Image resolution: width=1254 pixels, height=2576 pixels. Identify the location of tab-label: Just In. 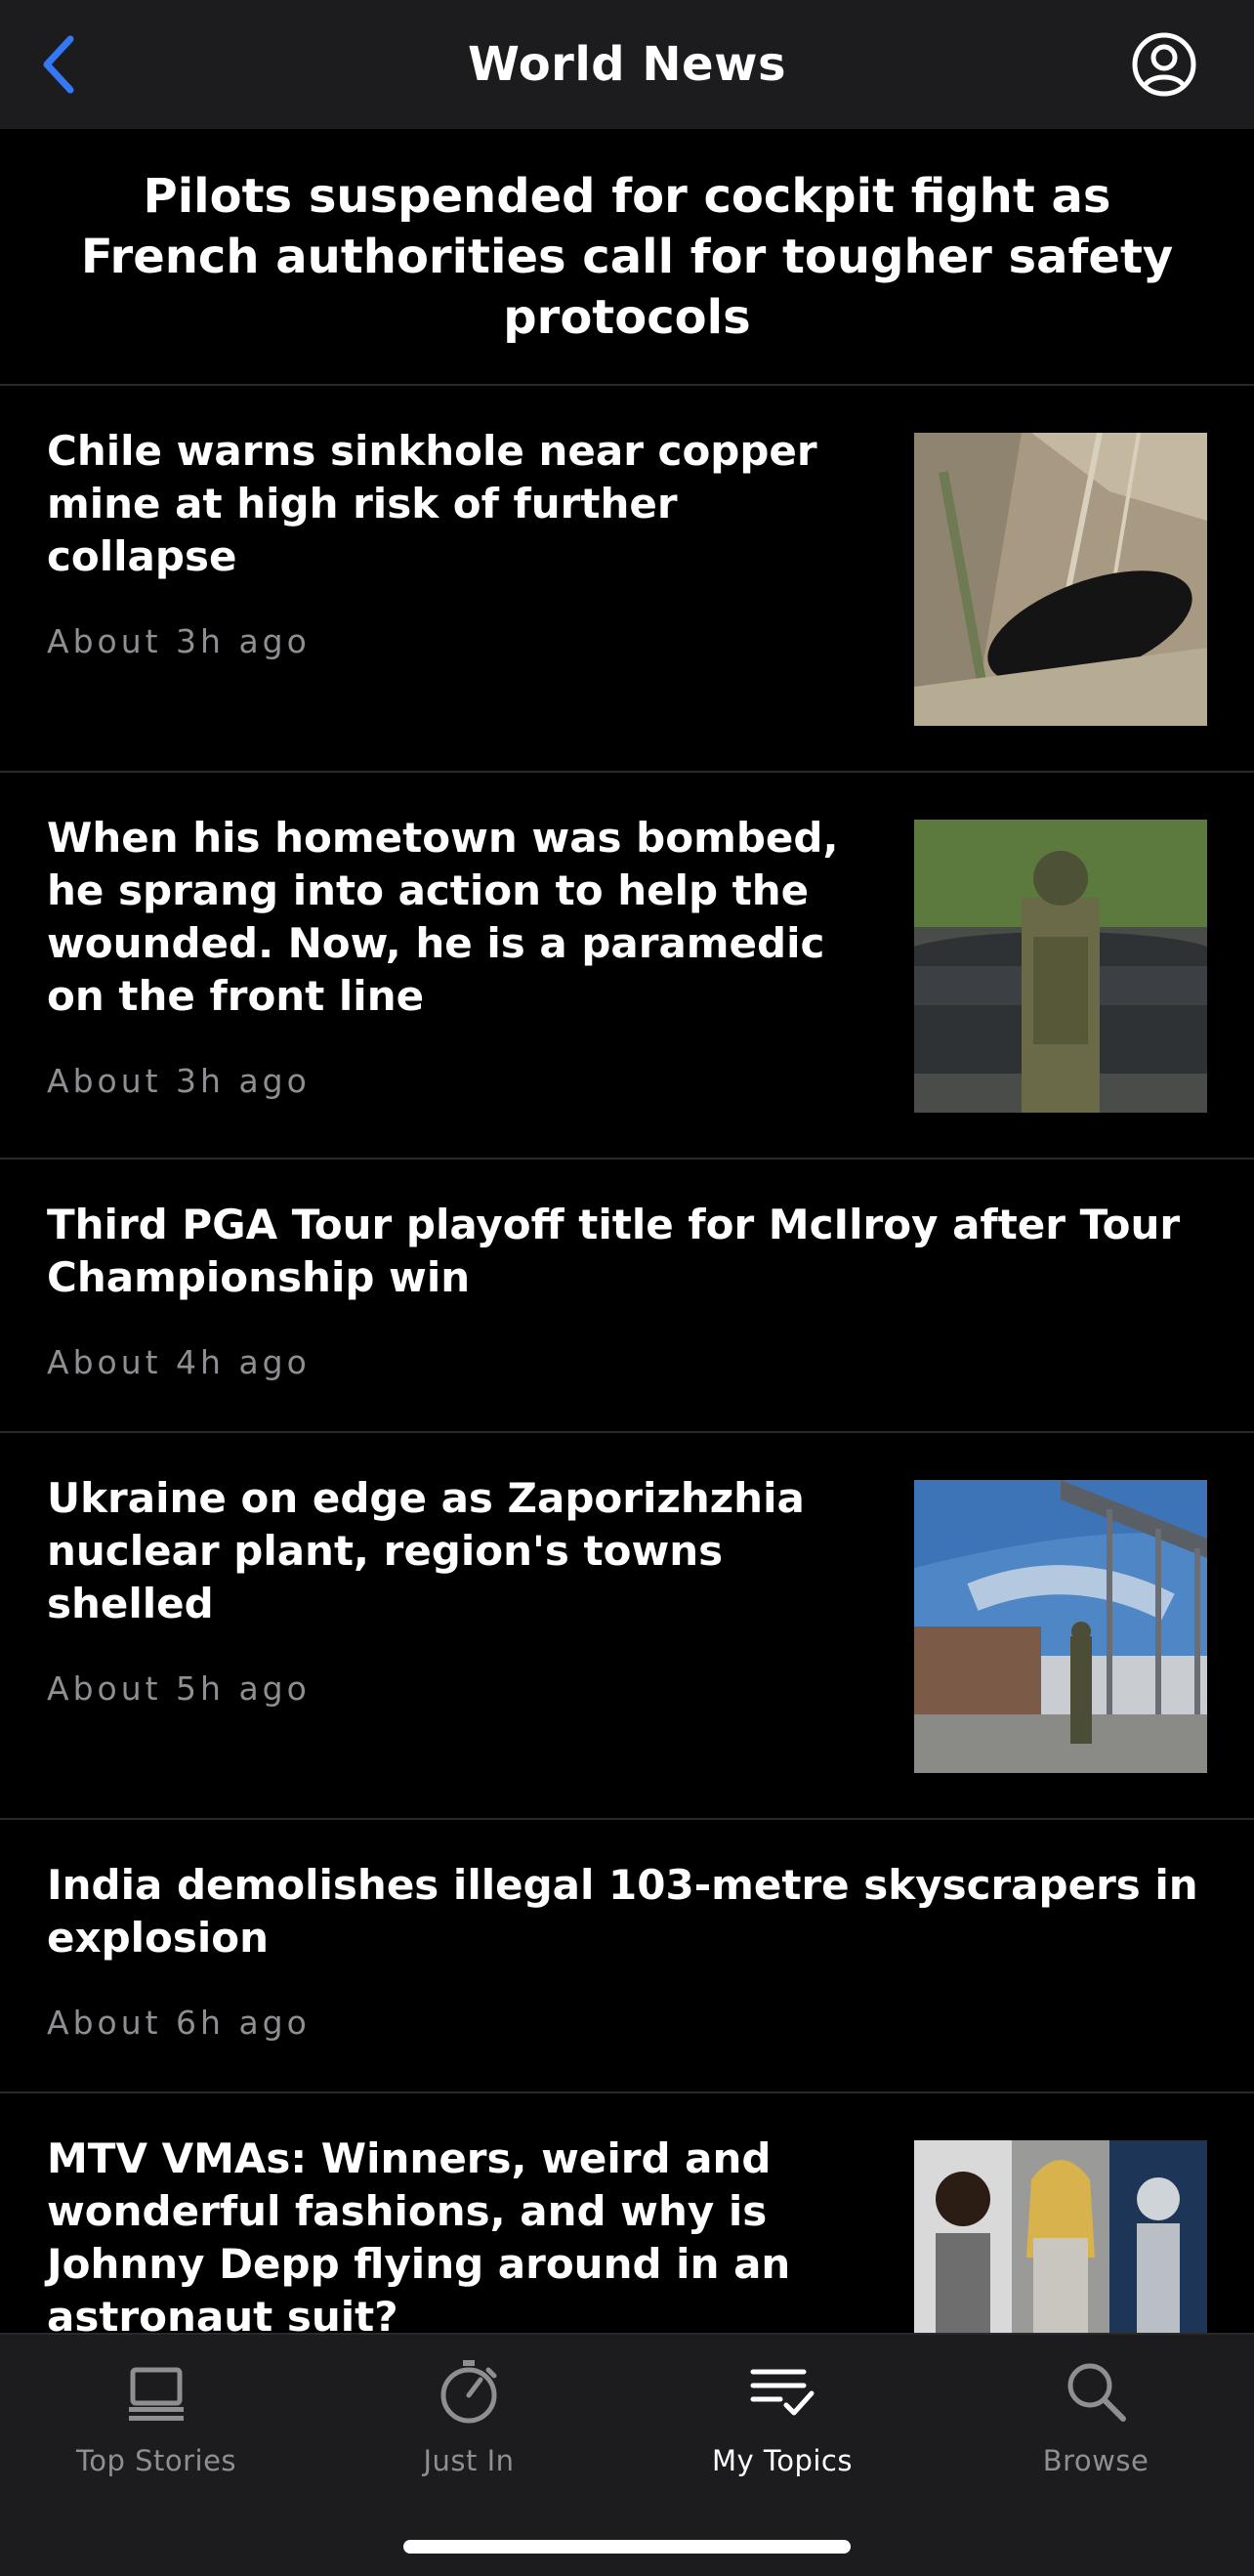
(469, 2460).